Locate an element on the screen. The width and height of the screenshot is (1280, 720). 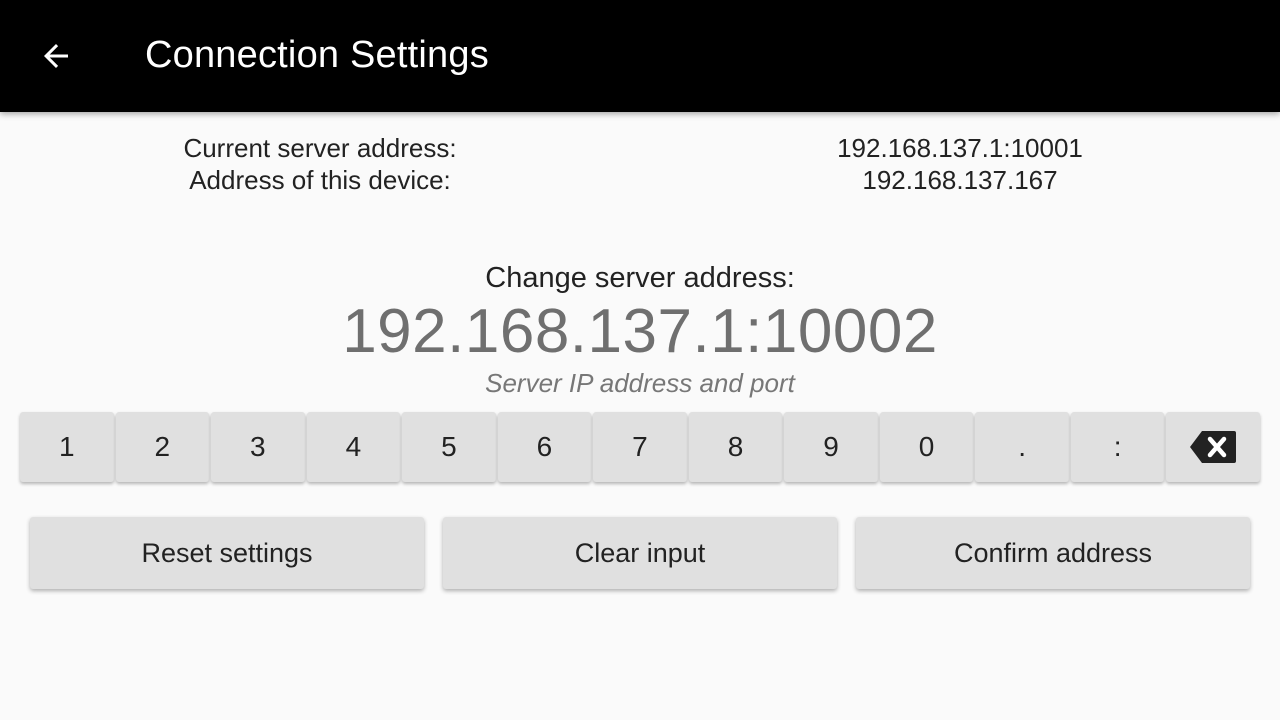
key-9: 9 is located at coordinates (831, 447).